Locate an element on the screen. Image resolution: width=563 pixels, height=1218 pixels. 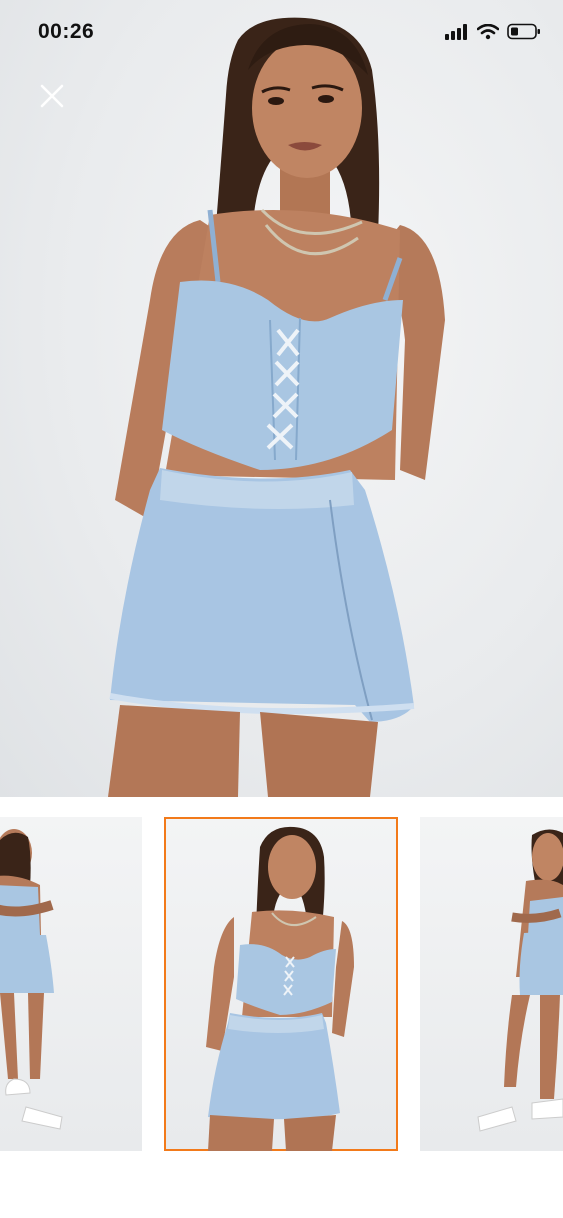
status-bar: 00:26 is located at coordinates (281, 32).